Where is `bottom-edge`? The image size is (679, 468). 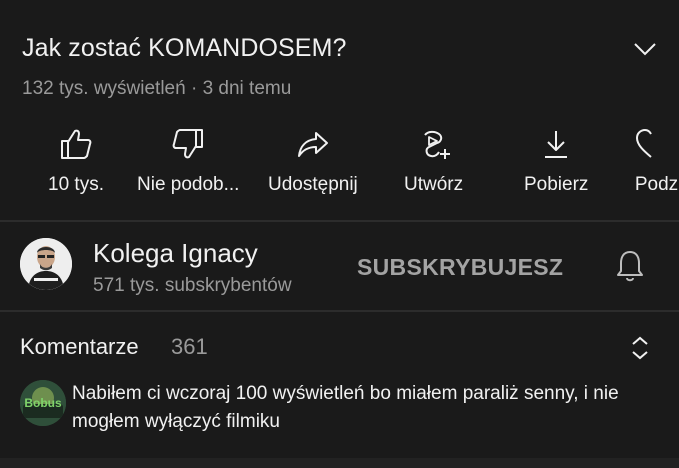 bottom-edge is located at coordinates (339, 463).